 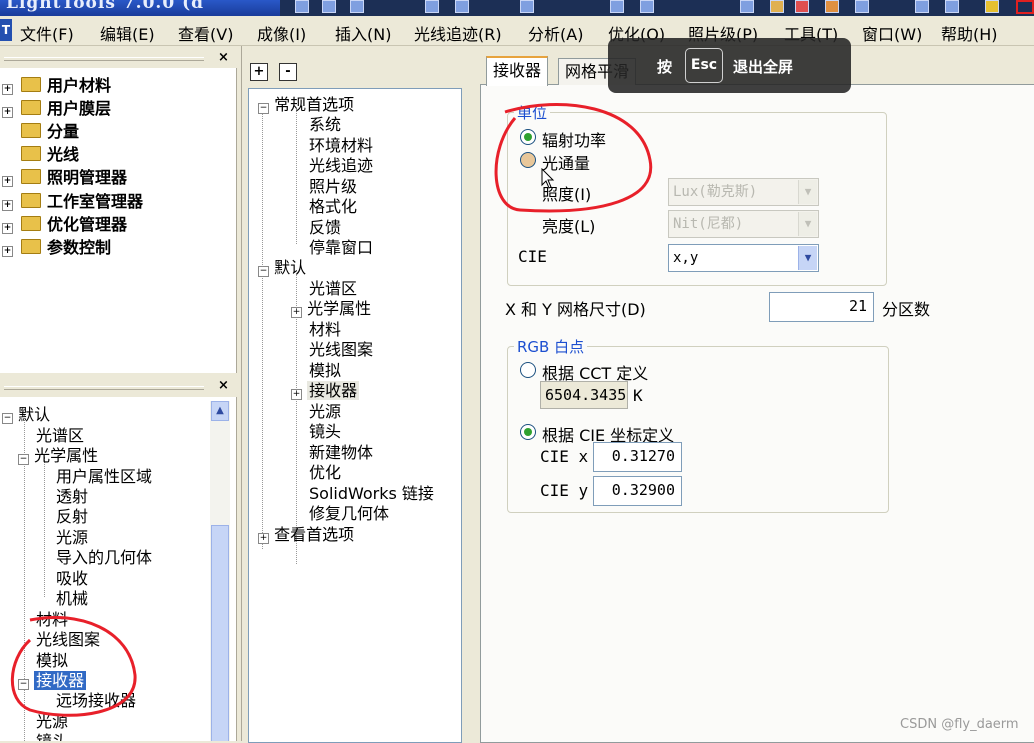 I want to click on fullscreen-hint: 按 Esc 退出全屏, so click(x=729, y=65).